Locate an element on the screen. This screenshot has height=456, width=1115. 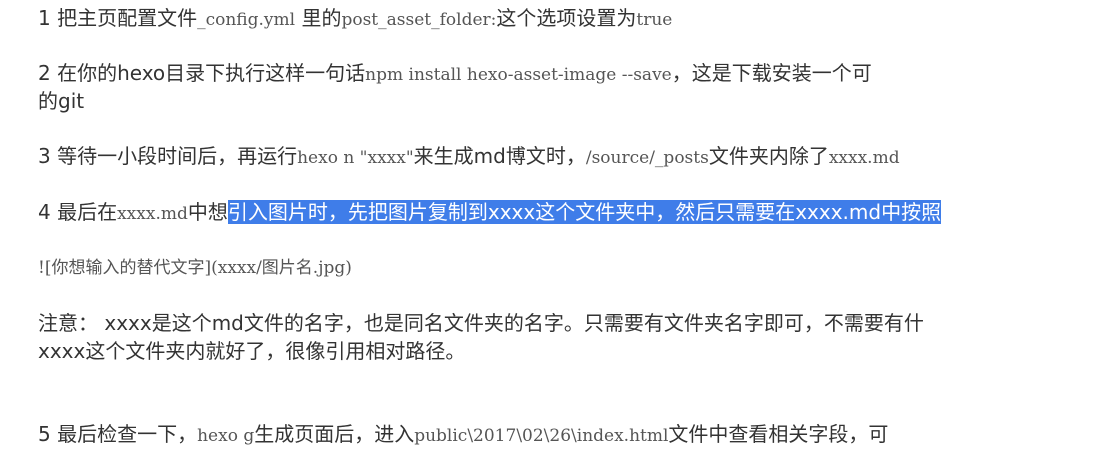
step-4-text: 4 最后在 is located at coordinates (78, 212).